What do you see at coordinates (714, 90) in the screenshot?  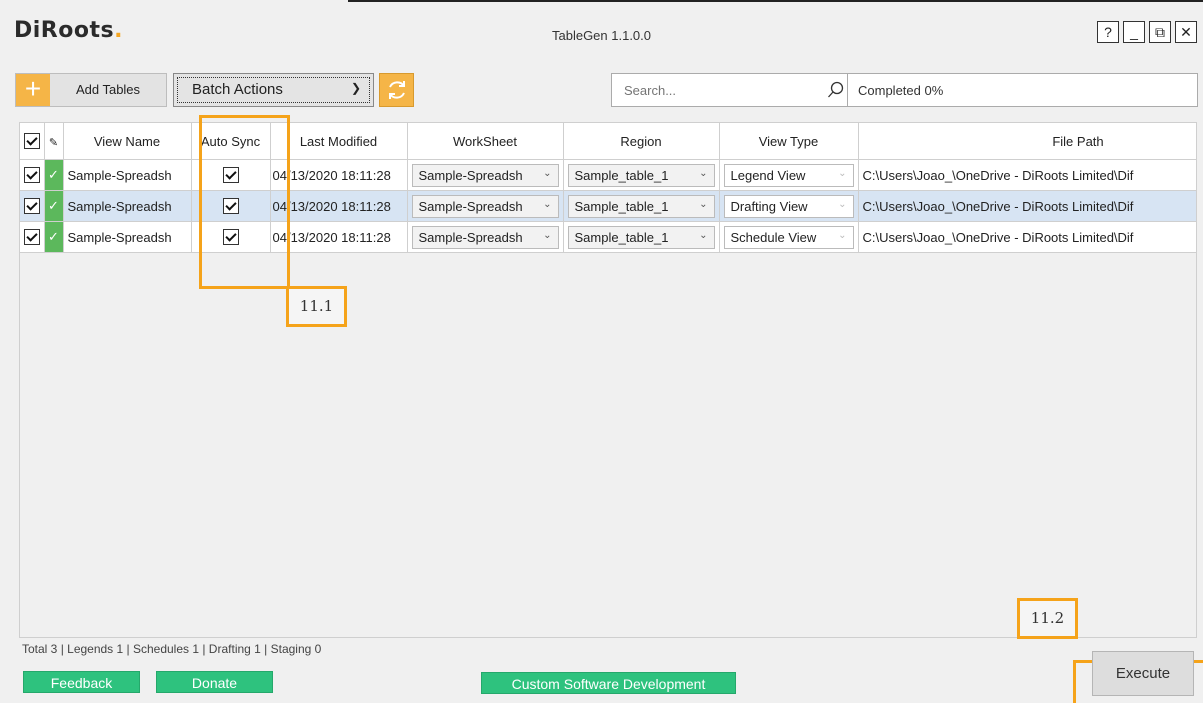 I see `search-input` at bounding box center [714, 90].